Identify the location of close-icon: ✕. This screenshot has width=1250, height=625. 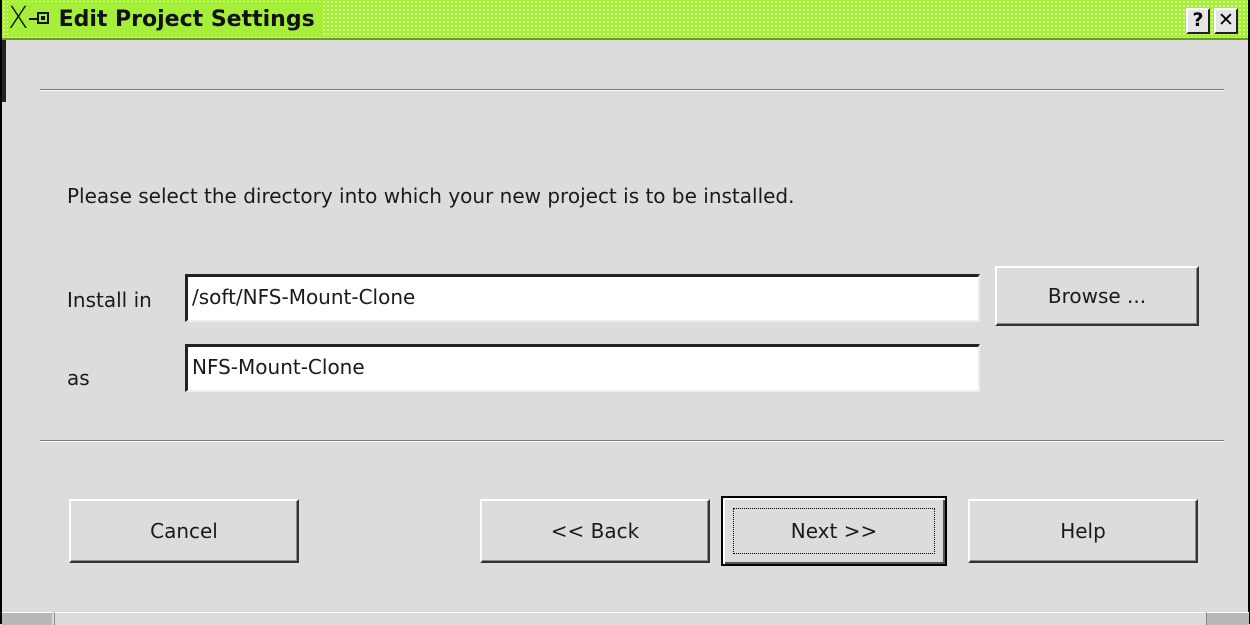
(1226, 21).